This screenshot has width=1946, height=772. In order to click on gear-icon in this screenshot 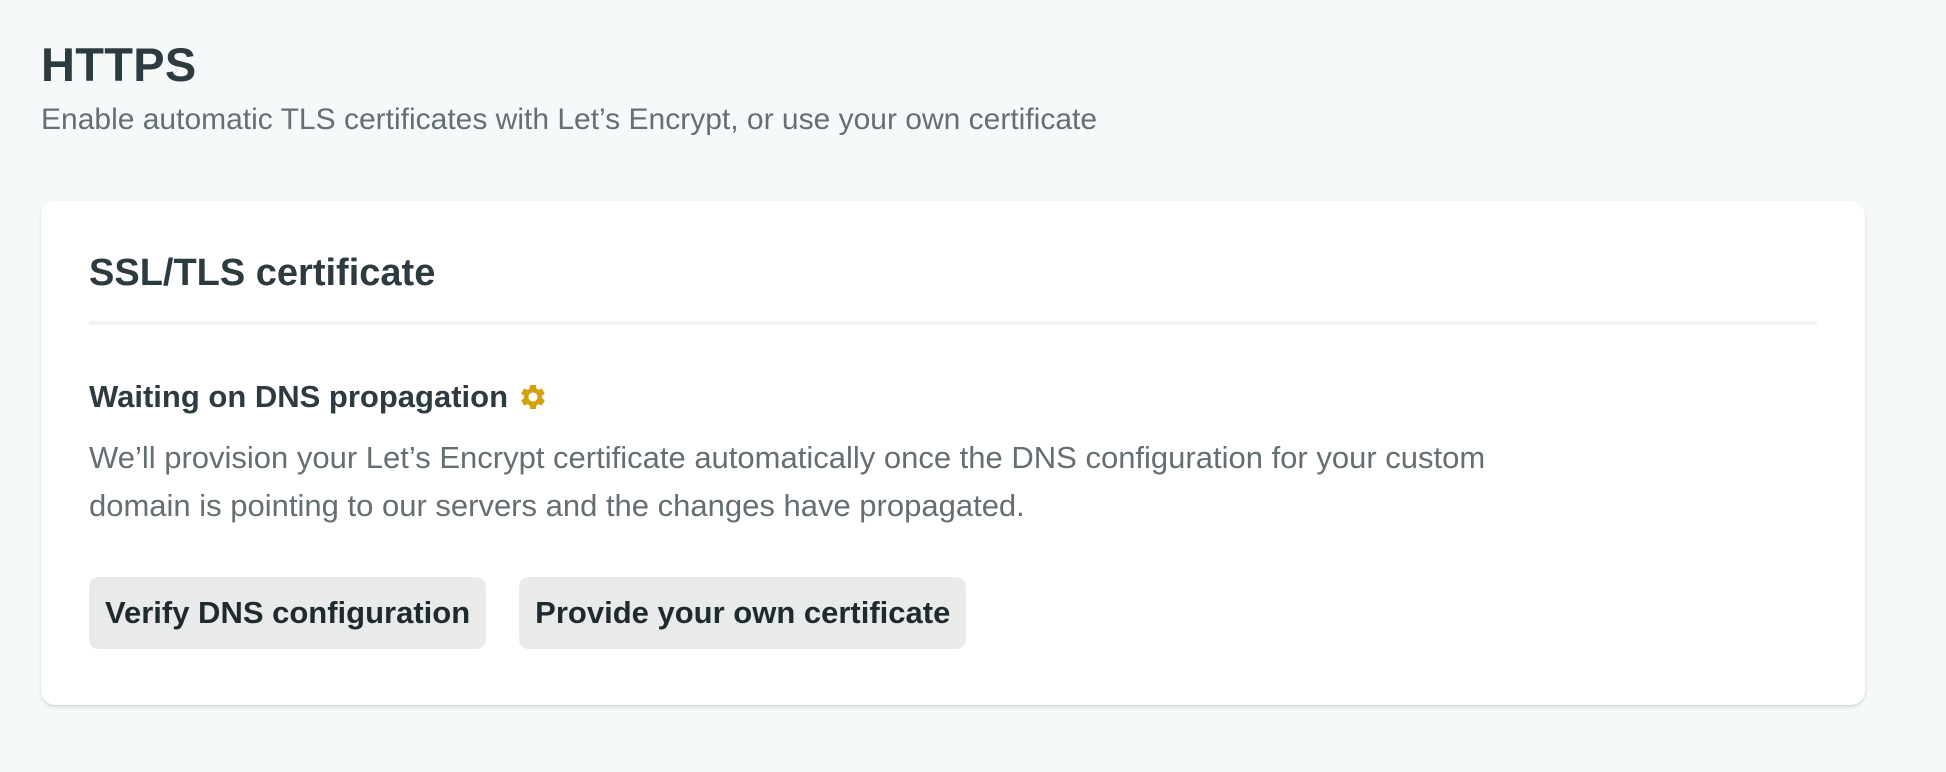, I will do `click(533, 397)`.